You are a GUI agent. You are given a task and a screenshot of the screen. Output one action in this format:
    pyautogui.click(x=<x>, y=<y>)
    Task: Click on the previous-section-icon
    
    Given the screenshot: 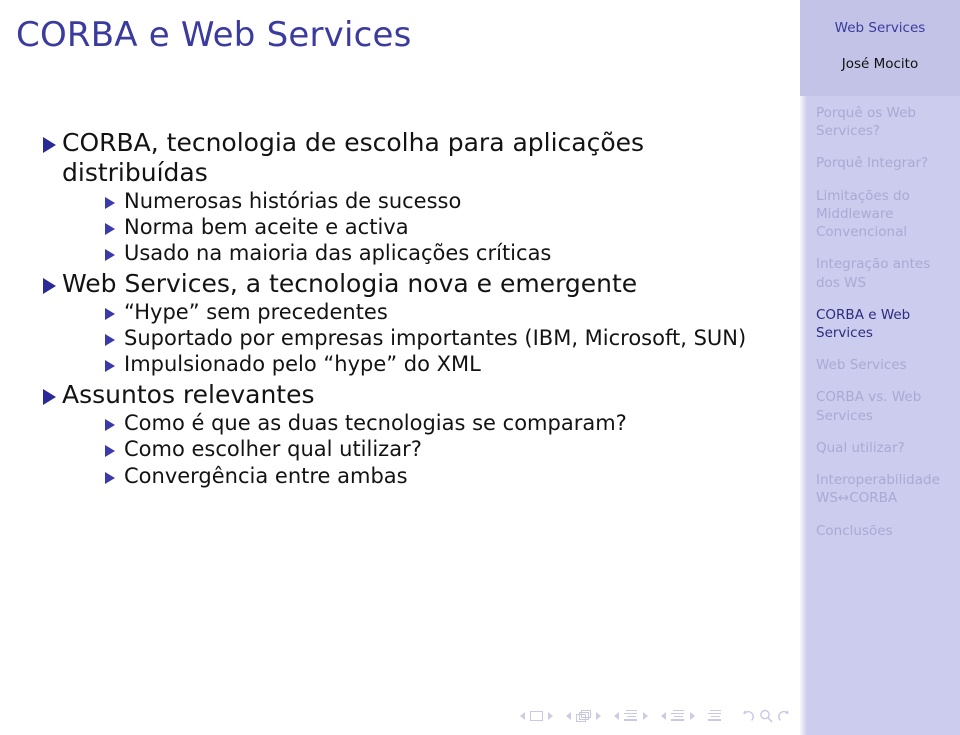 What is the action you would take?
    pyautogui.click(x=663, y=716)
    